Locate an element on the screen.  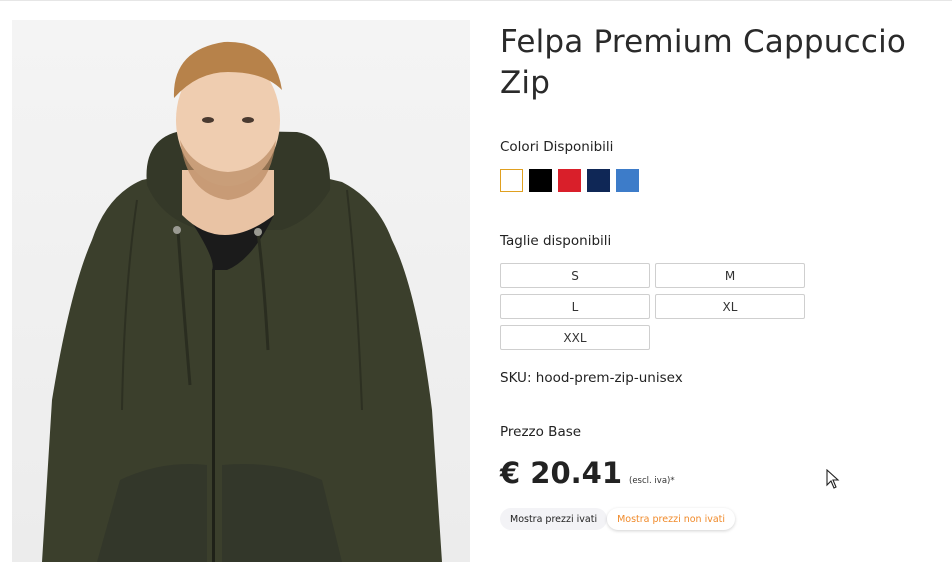
top-divider is located at coordinates (476, 0).